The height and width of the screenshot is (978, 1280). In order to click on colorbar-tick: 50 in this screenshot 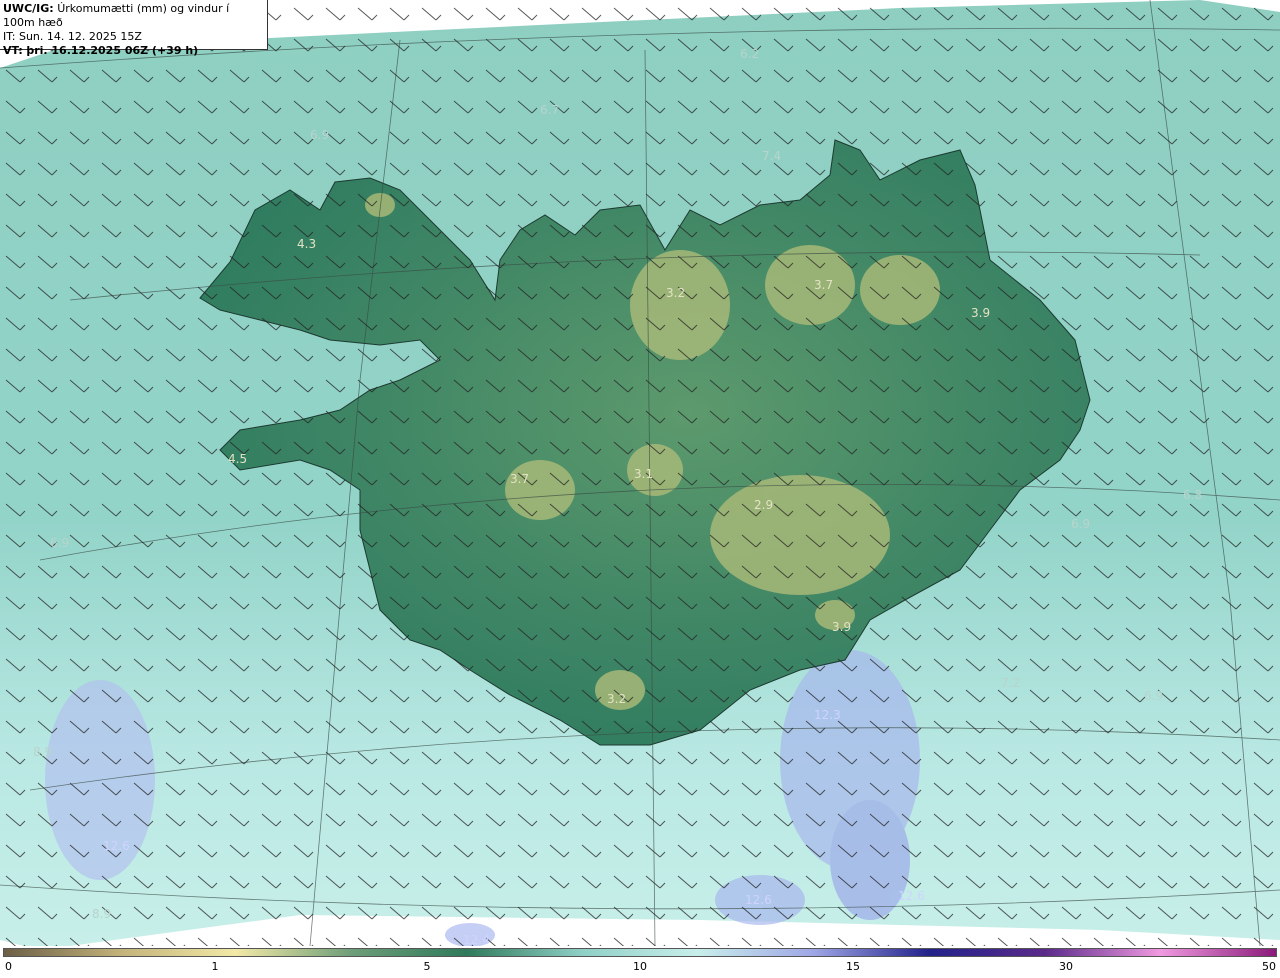, I will do `click(1269, 966)`.